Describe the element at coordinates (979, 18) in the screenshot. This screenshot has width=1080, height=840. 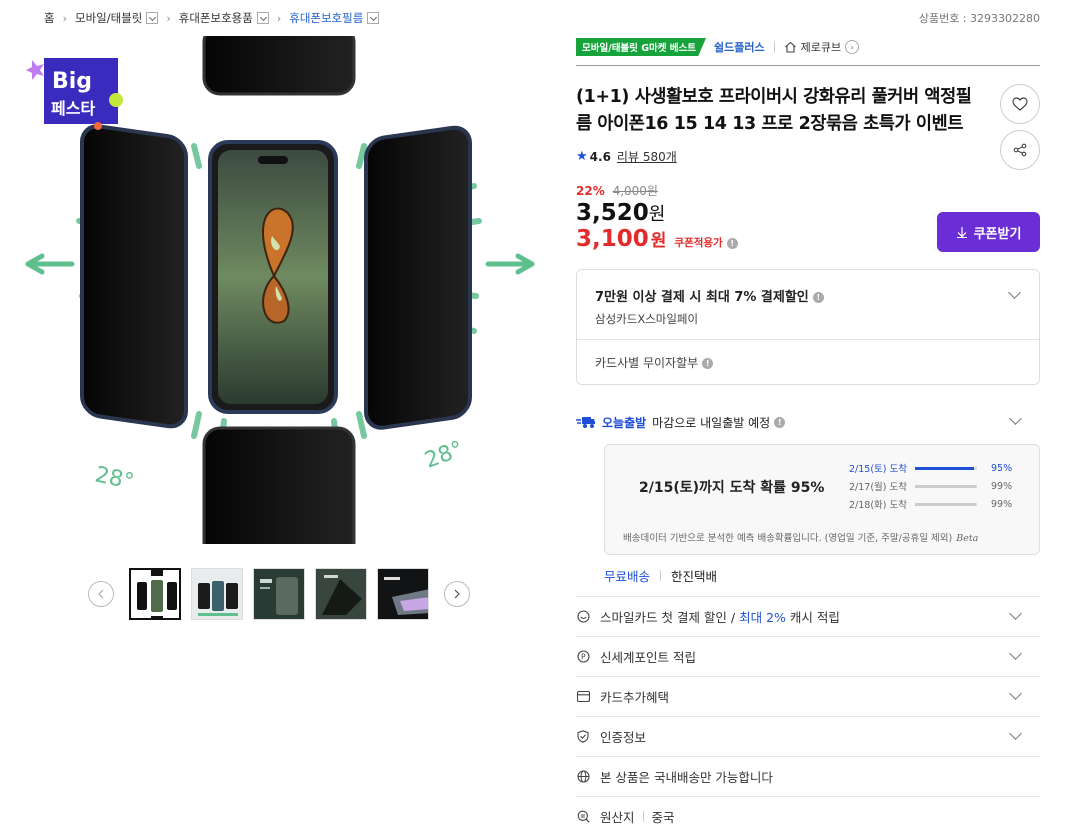
I see `product-number: 상품번호 : 3293302280` at that location.